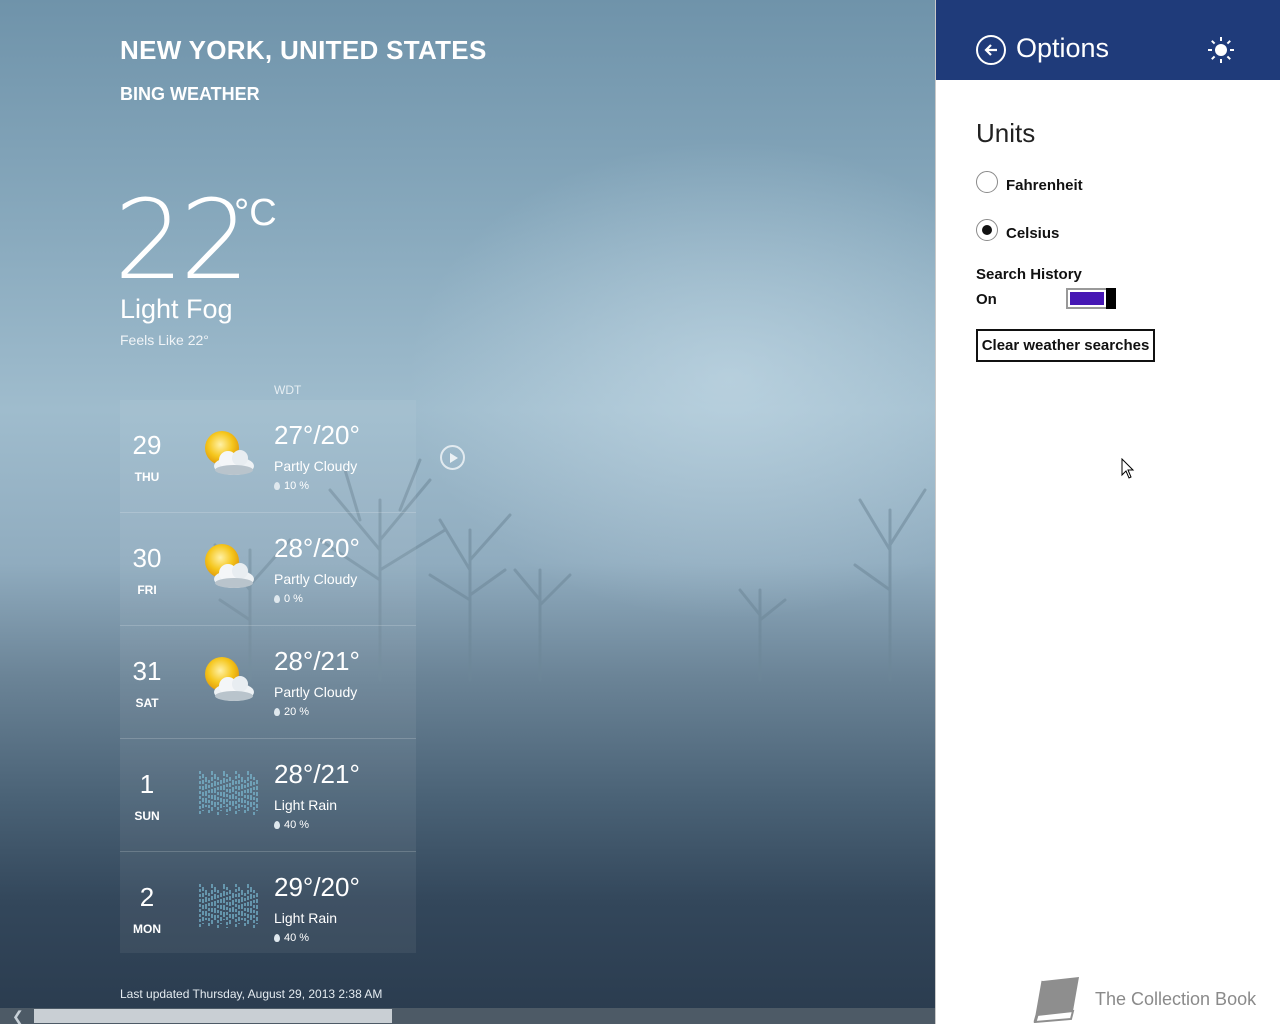 The image size is (1280, 1024). I want to click on watermark-text: The Collection Book, so click(1176, 999).